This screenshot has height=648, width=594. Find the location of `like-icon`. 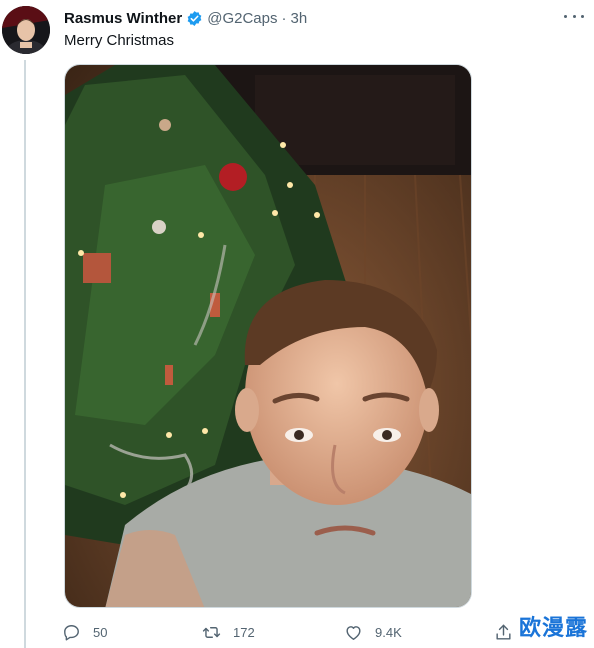

like-icon is located at coordinates (353, 632).